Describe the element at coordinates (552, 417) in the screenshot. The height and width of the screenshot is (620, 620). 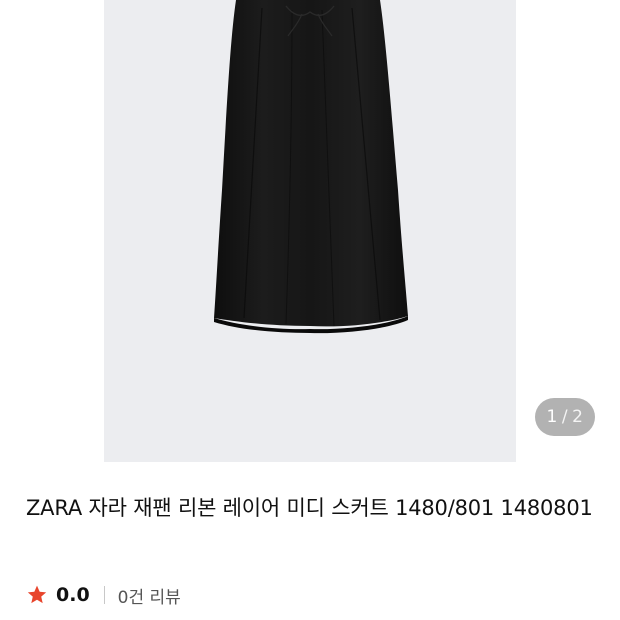
I see `pager-current: 1` at that location.